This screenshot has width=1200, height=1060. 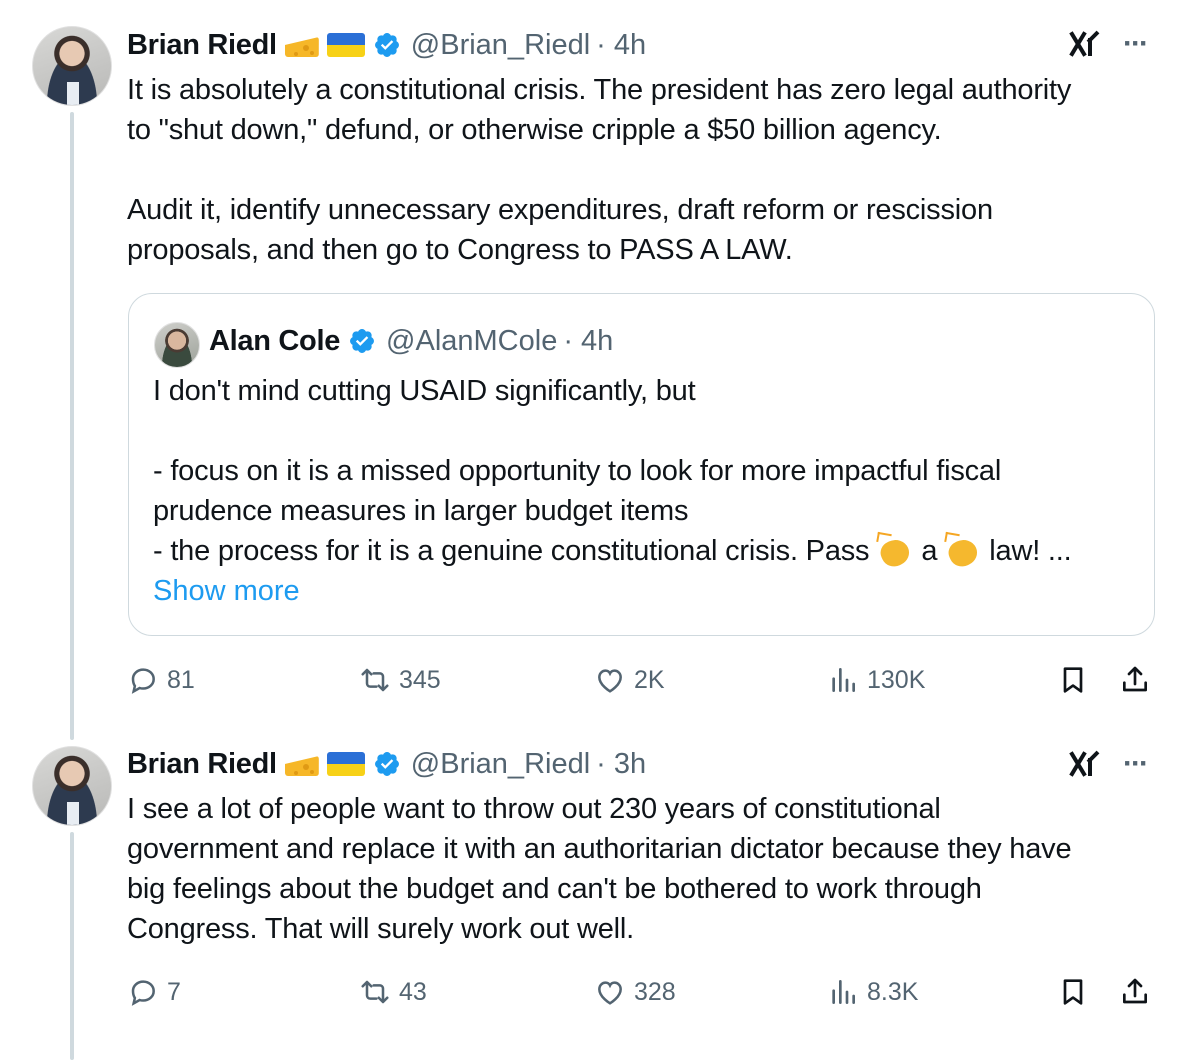 I want to click on repost-button: 345, so click(x=400, y=680).